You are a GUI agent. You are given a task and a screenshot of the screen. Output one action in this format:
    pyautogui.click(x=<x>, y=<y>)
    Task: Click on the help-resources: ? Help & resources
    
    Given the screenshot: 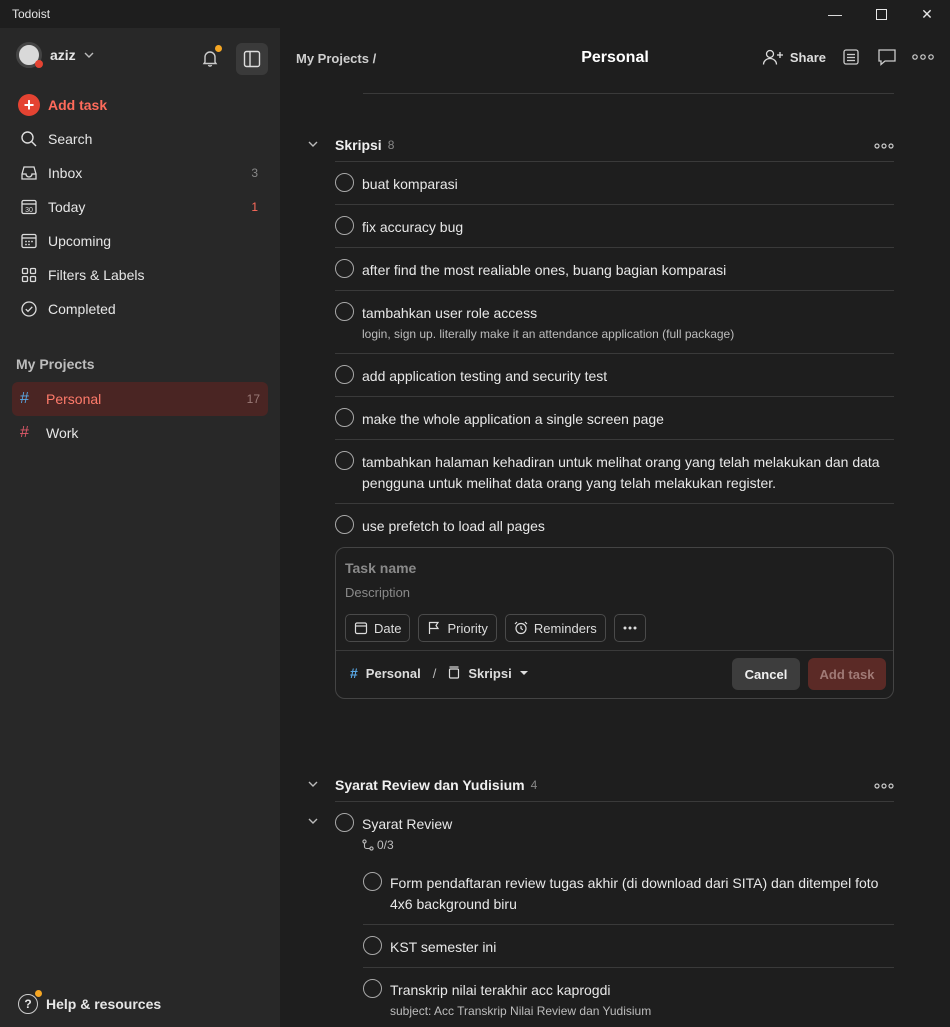 What is the action you would take?
    pyautogui.click(x=90, y=1002)
    